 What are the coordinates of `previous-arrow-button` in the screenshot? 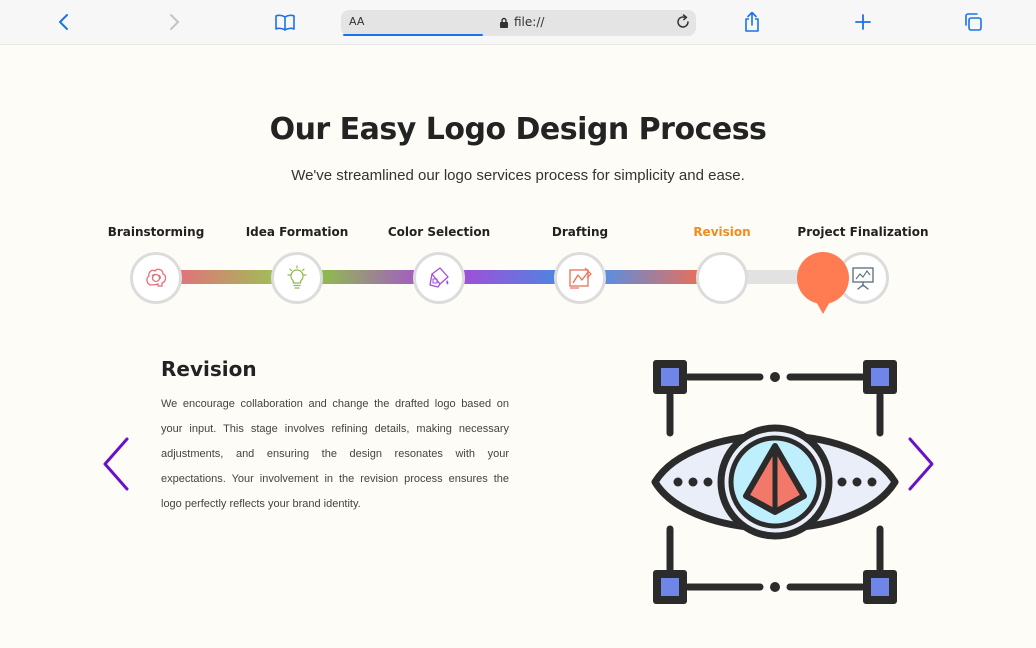 It's located at (116, 464).